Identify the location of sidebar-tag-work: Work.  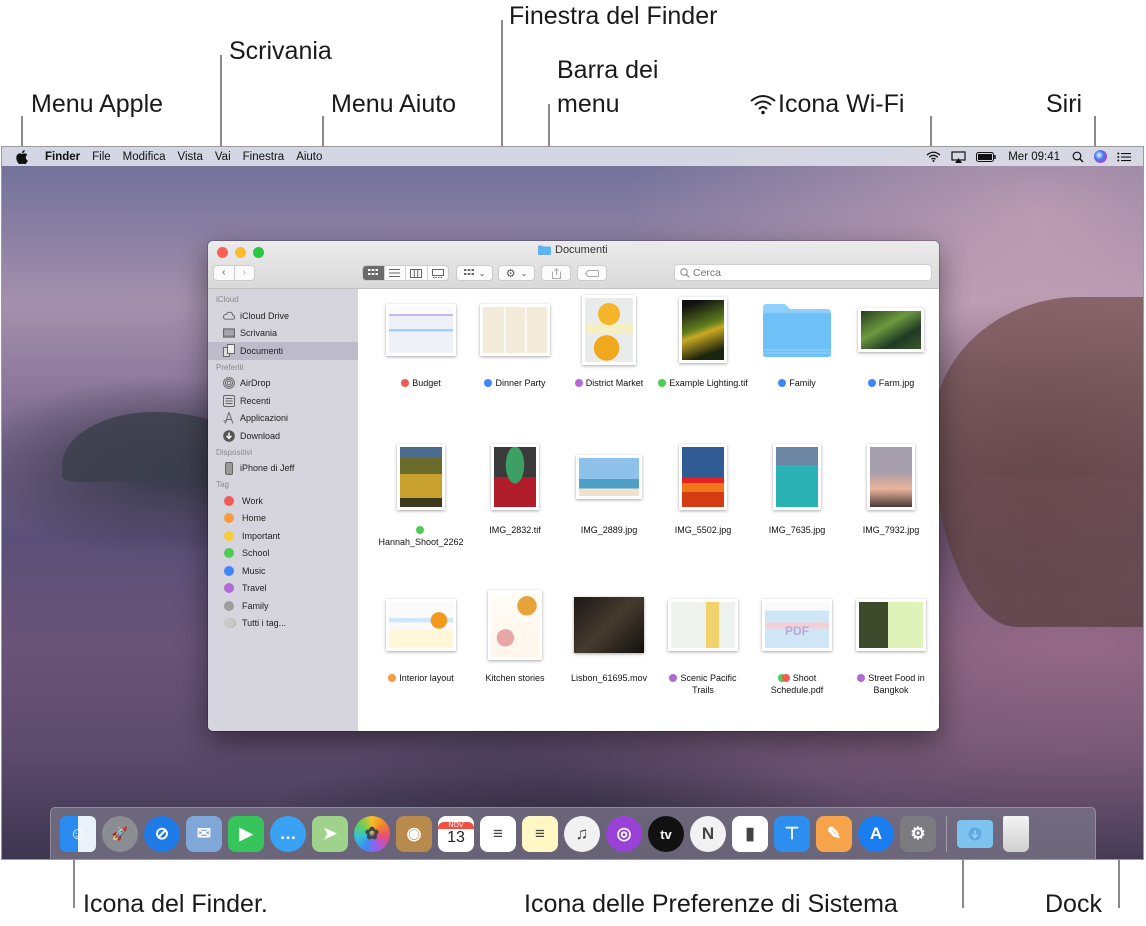
(283, 501).